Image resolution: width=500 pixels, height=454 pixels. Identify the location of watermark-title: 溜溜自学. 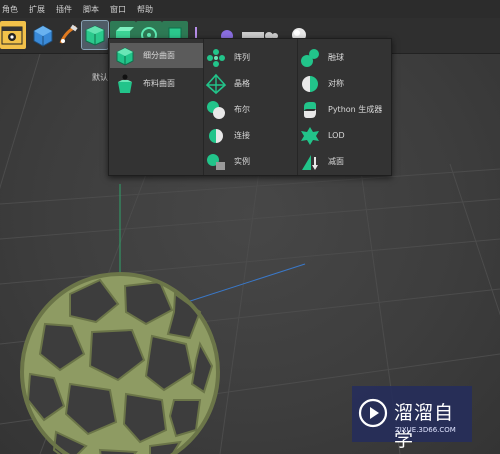
(424, 426).